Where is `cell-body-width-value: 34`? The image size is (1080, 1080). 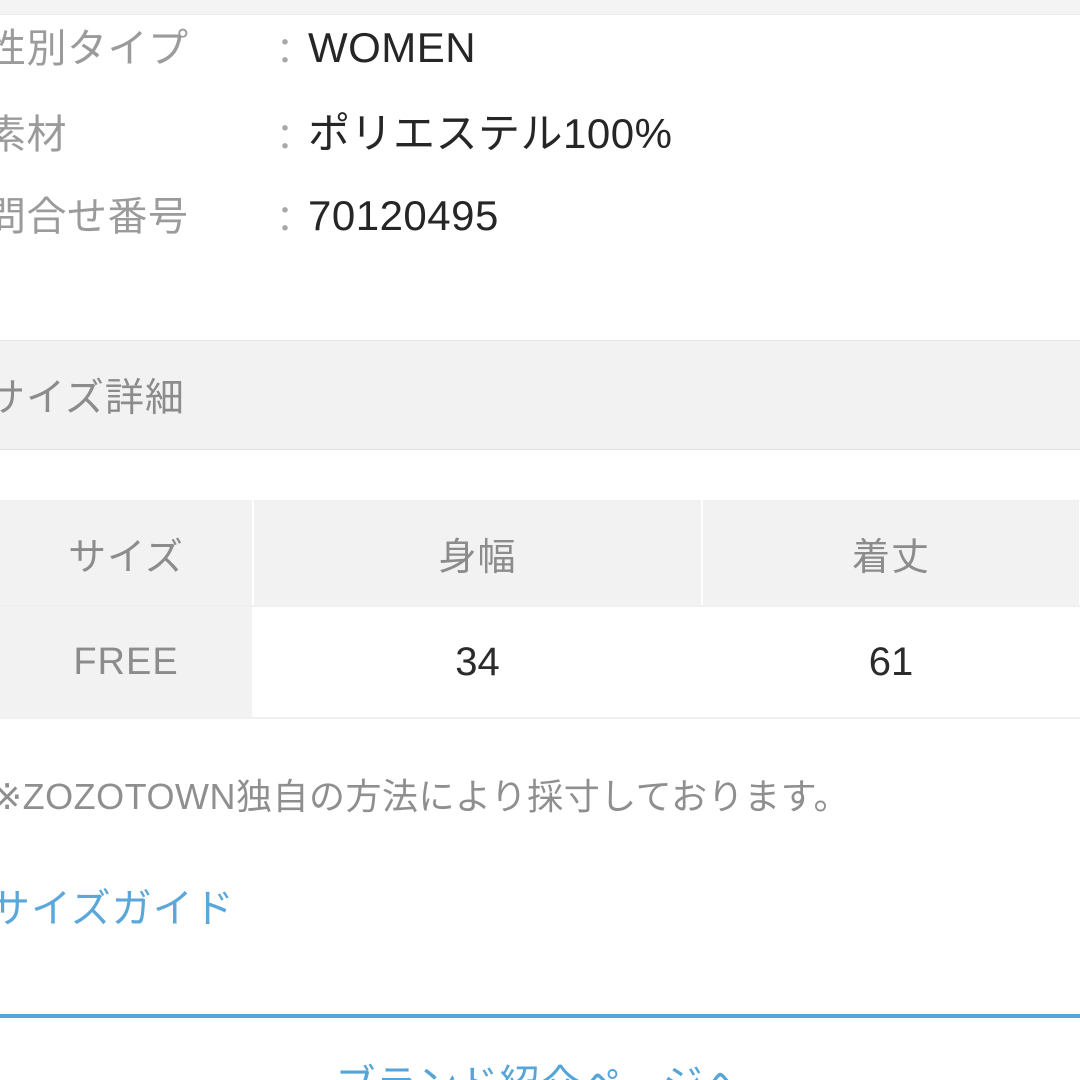 cell-body-width-value: 34 is located at coordinates (478, 662).